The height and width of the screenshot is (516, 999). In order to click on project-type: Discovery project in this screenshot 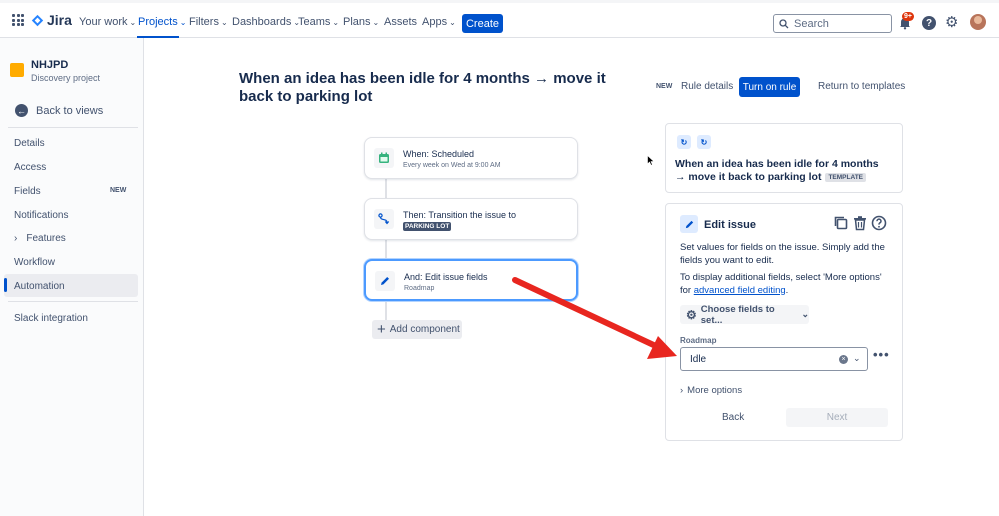, I will do `click(66, 78)`.